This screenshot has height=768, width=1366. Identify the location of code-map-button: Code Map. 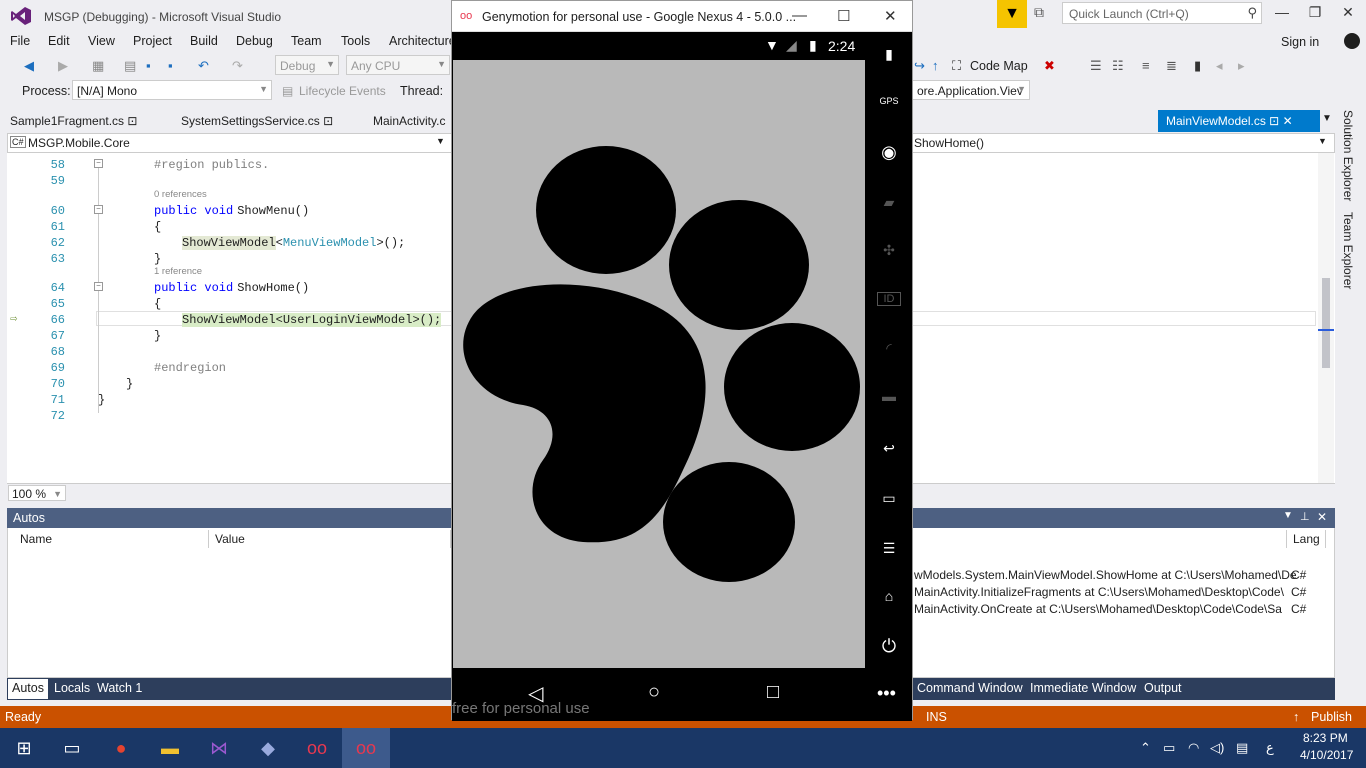
(999, 66).